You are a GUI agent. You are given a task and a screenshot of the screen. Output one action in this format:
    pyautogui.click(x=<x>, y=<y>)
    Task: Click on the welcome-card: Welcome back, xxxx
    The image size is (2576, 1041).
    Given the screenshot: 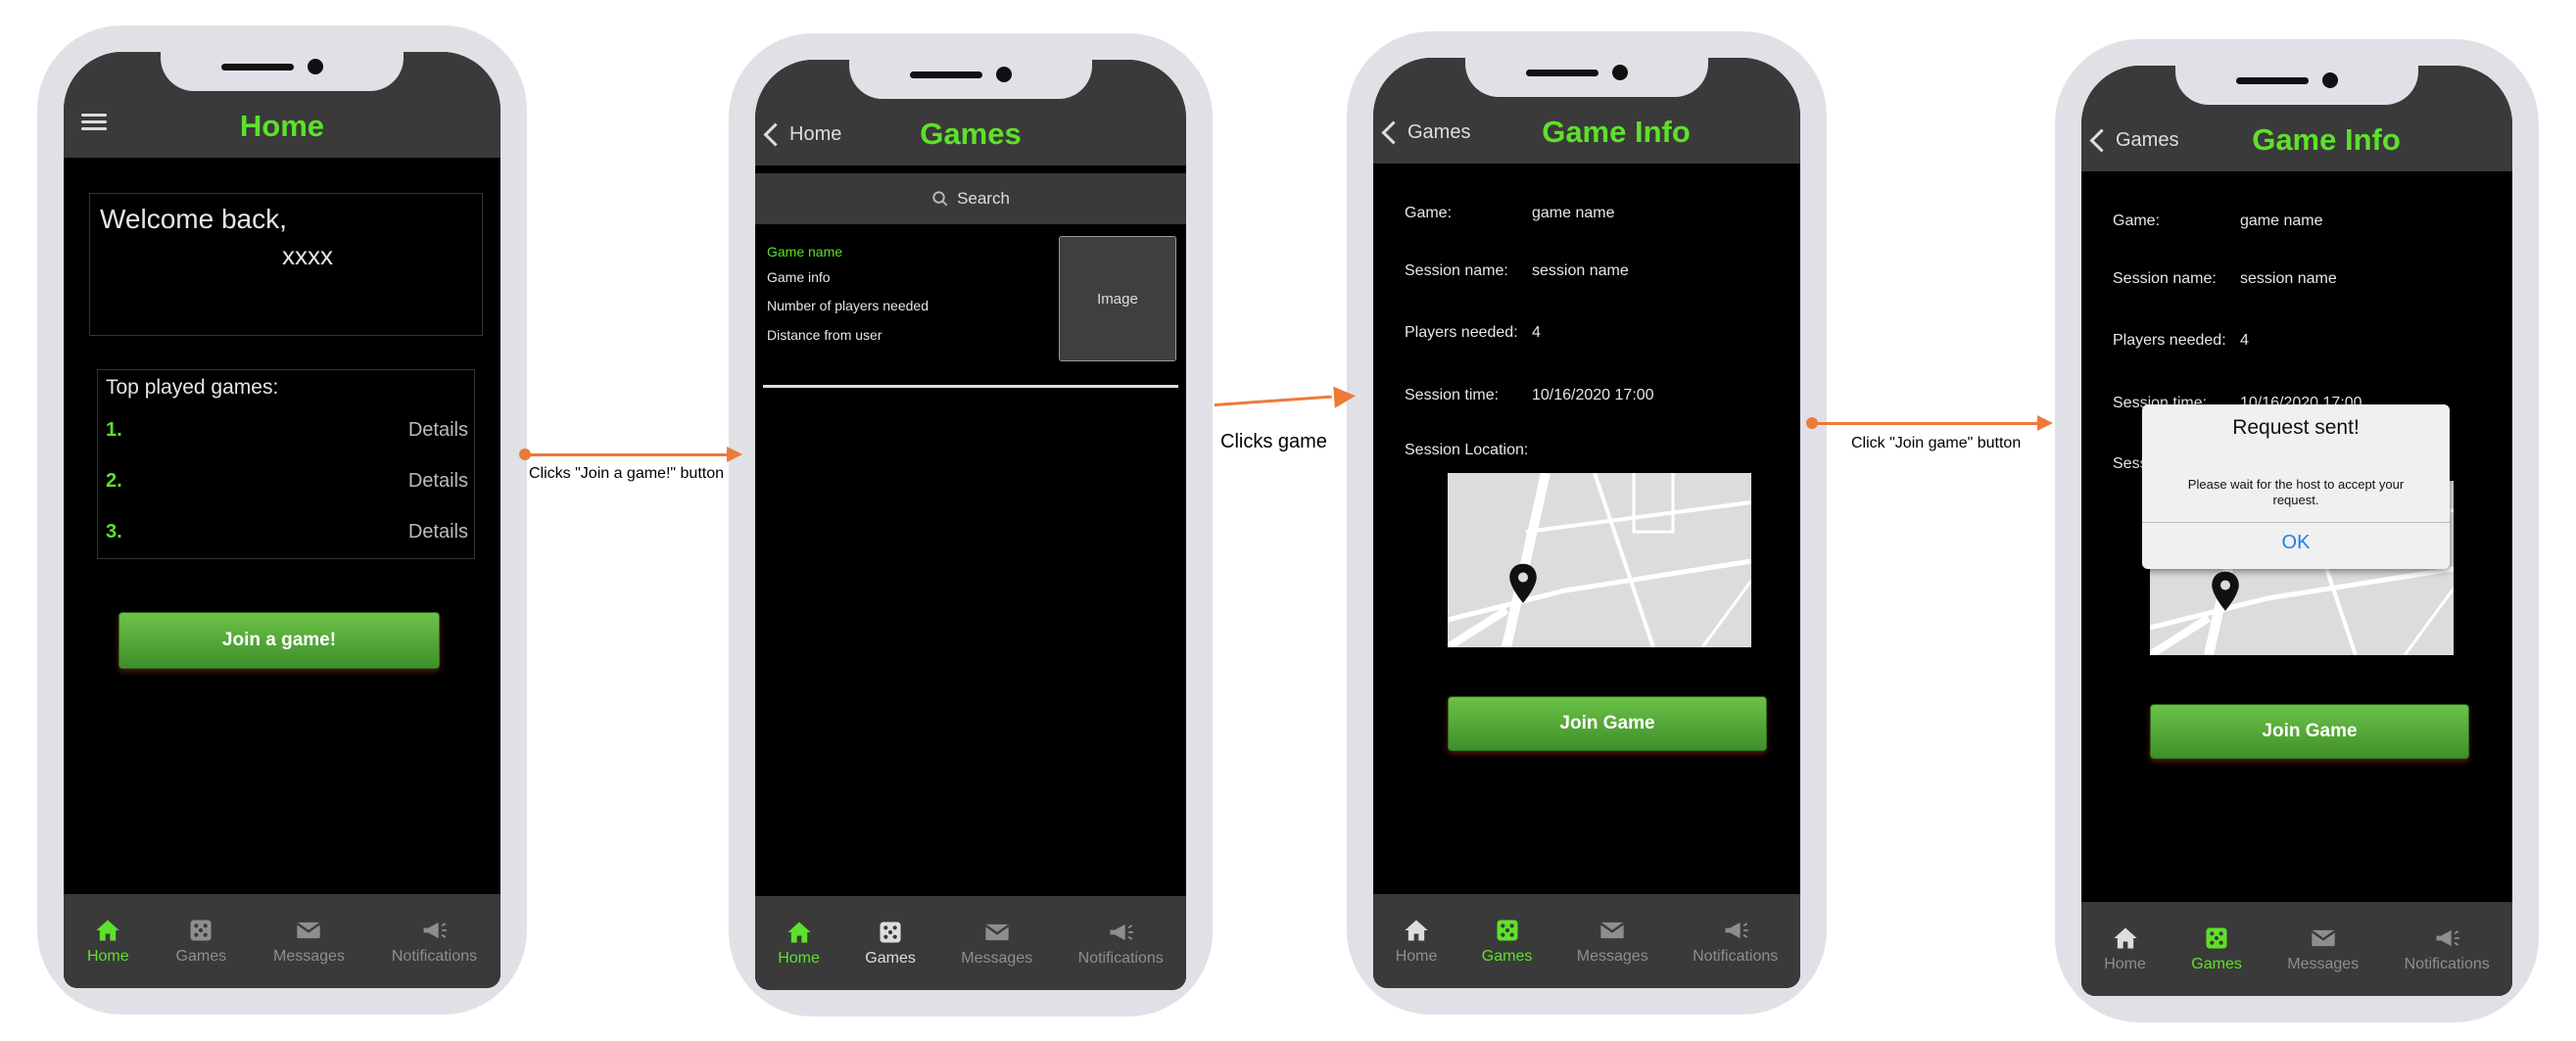 What is the action you would take?
    pyautogui.click(x=286, y=264)
    